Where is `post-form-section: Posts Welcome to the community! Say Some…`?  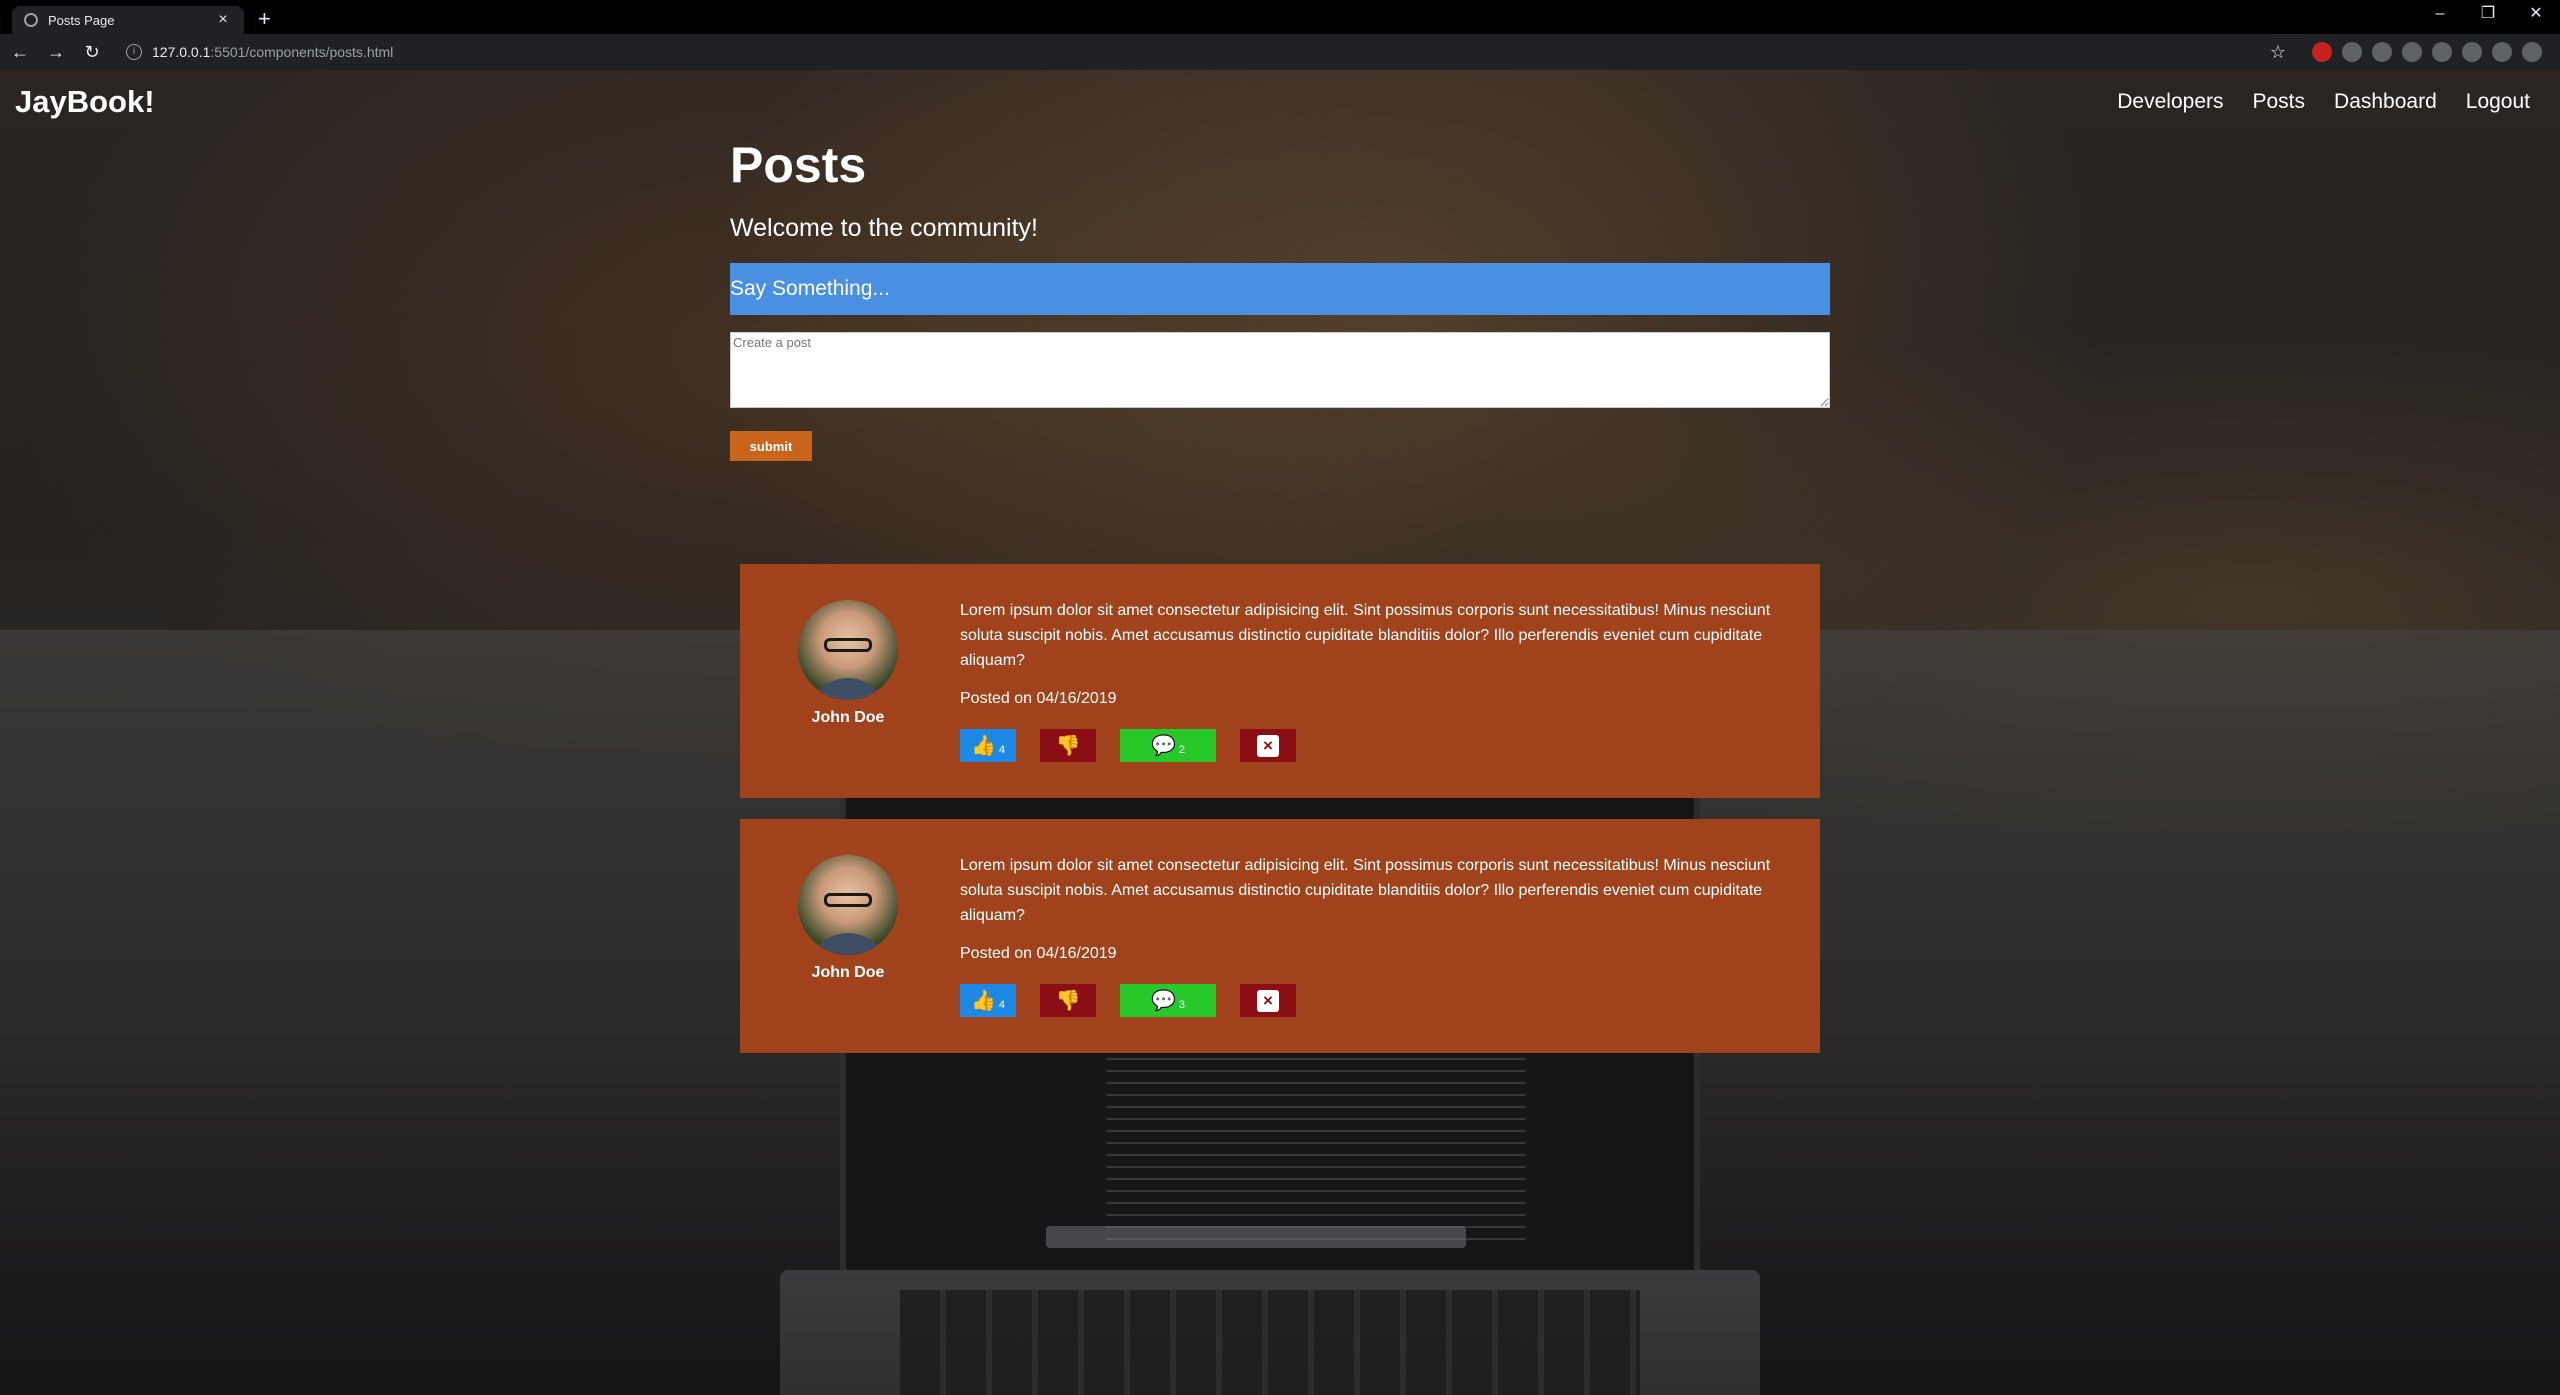 post-form-section: Posts Welcome to the community! Say Some… is located at coordinates (1280, 295).